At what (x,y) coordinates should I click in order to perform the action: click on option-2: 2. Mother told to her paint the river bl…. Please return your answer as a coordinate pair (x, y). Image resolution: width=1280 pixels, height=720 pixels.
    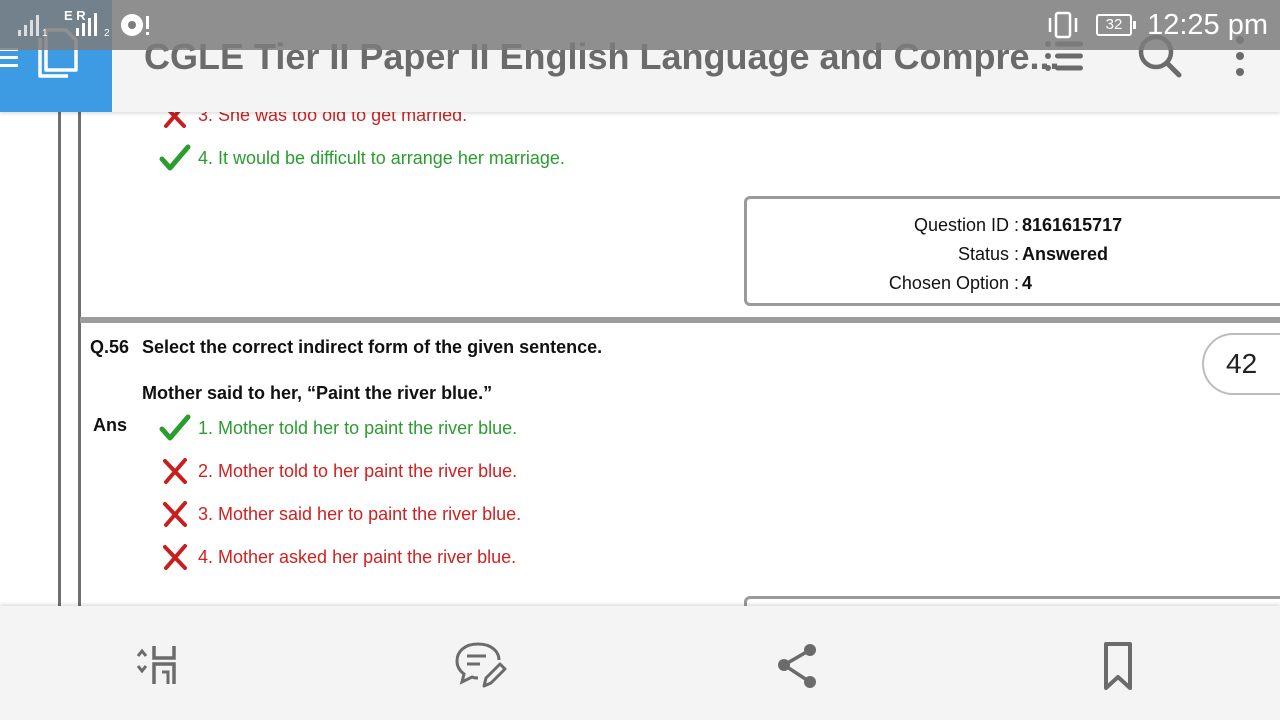
    Looking at the image, I should click on (337, 471).